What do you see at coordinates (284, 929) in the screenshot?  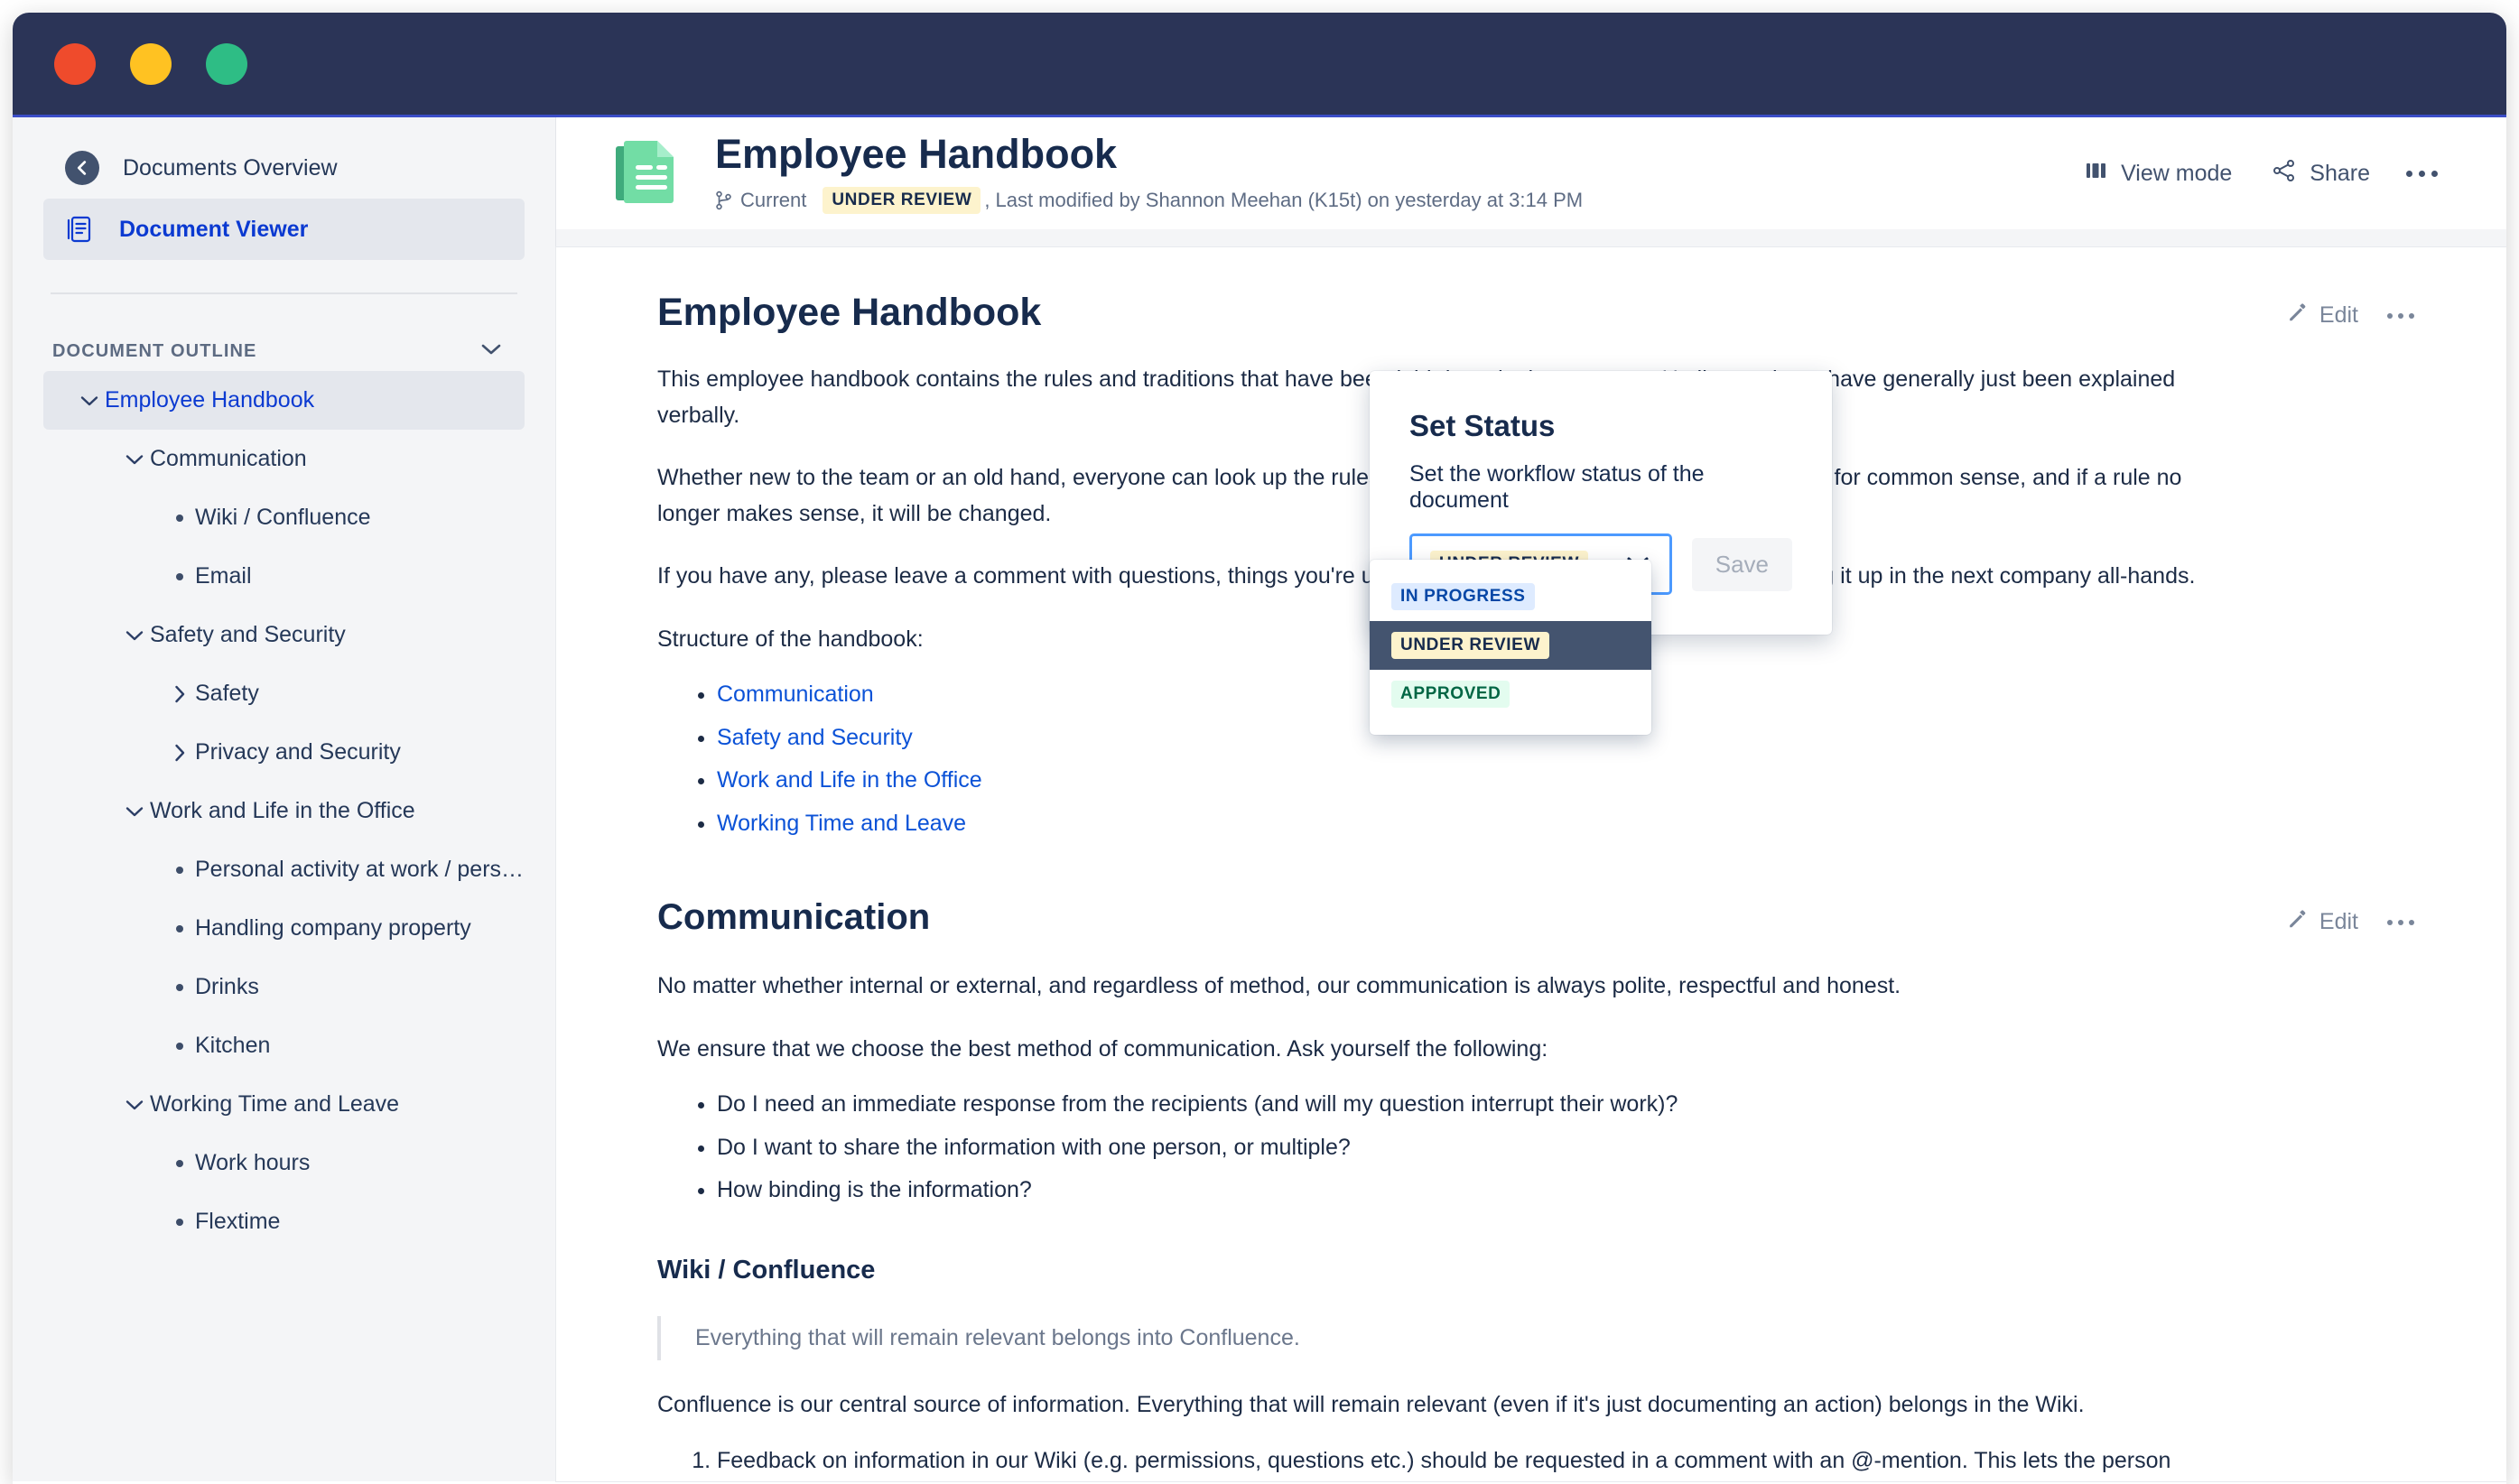 I see `outline-item-handling-company-property: Handling company property` at bounding box center [284, 929].